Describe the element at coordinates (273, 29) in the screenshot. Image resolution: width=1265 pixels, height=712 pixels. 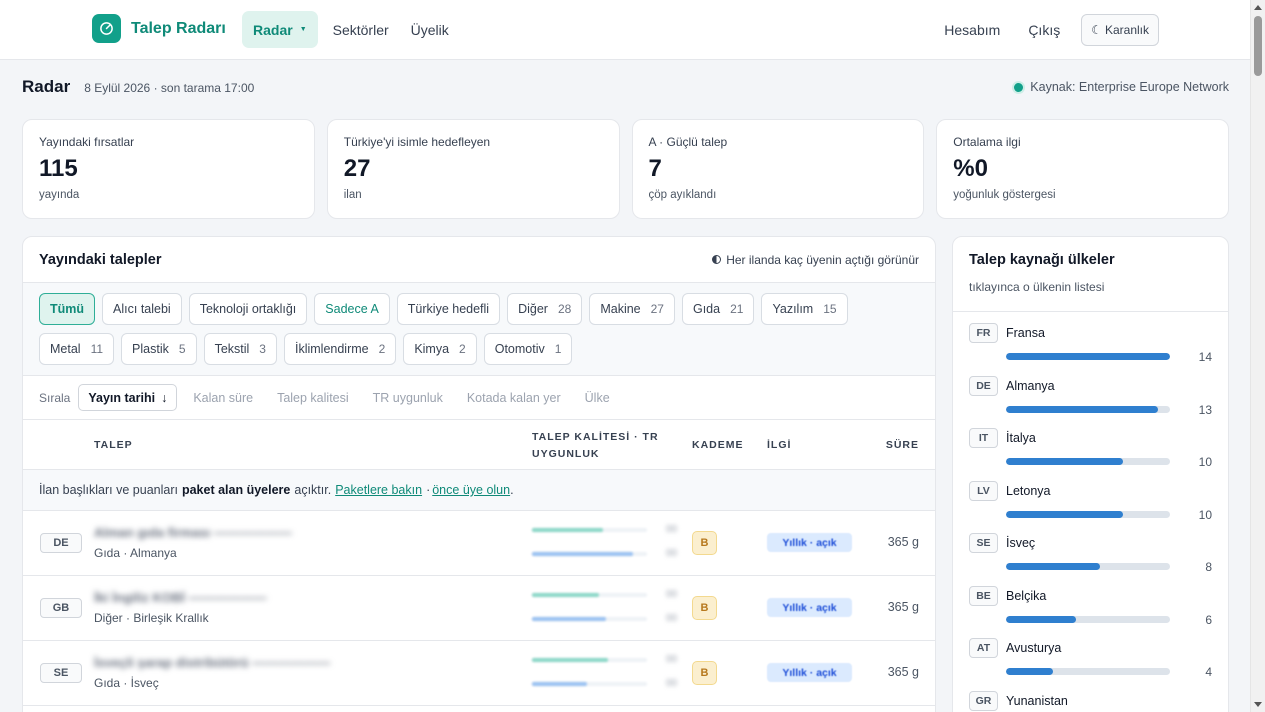
I see `nav-radar-label: Radar` at that location.